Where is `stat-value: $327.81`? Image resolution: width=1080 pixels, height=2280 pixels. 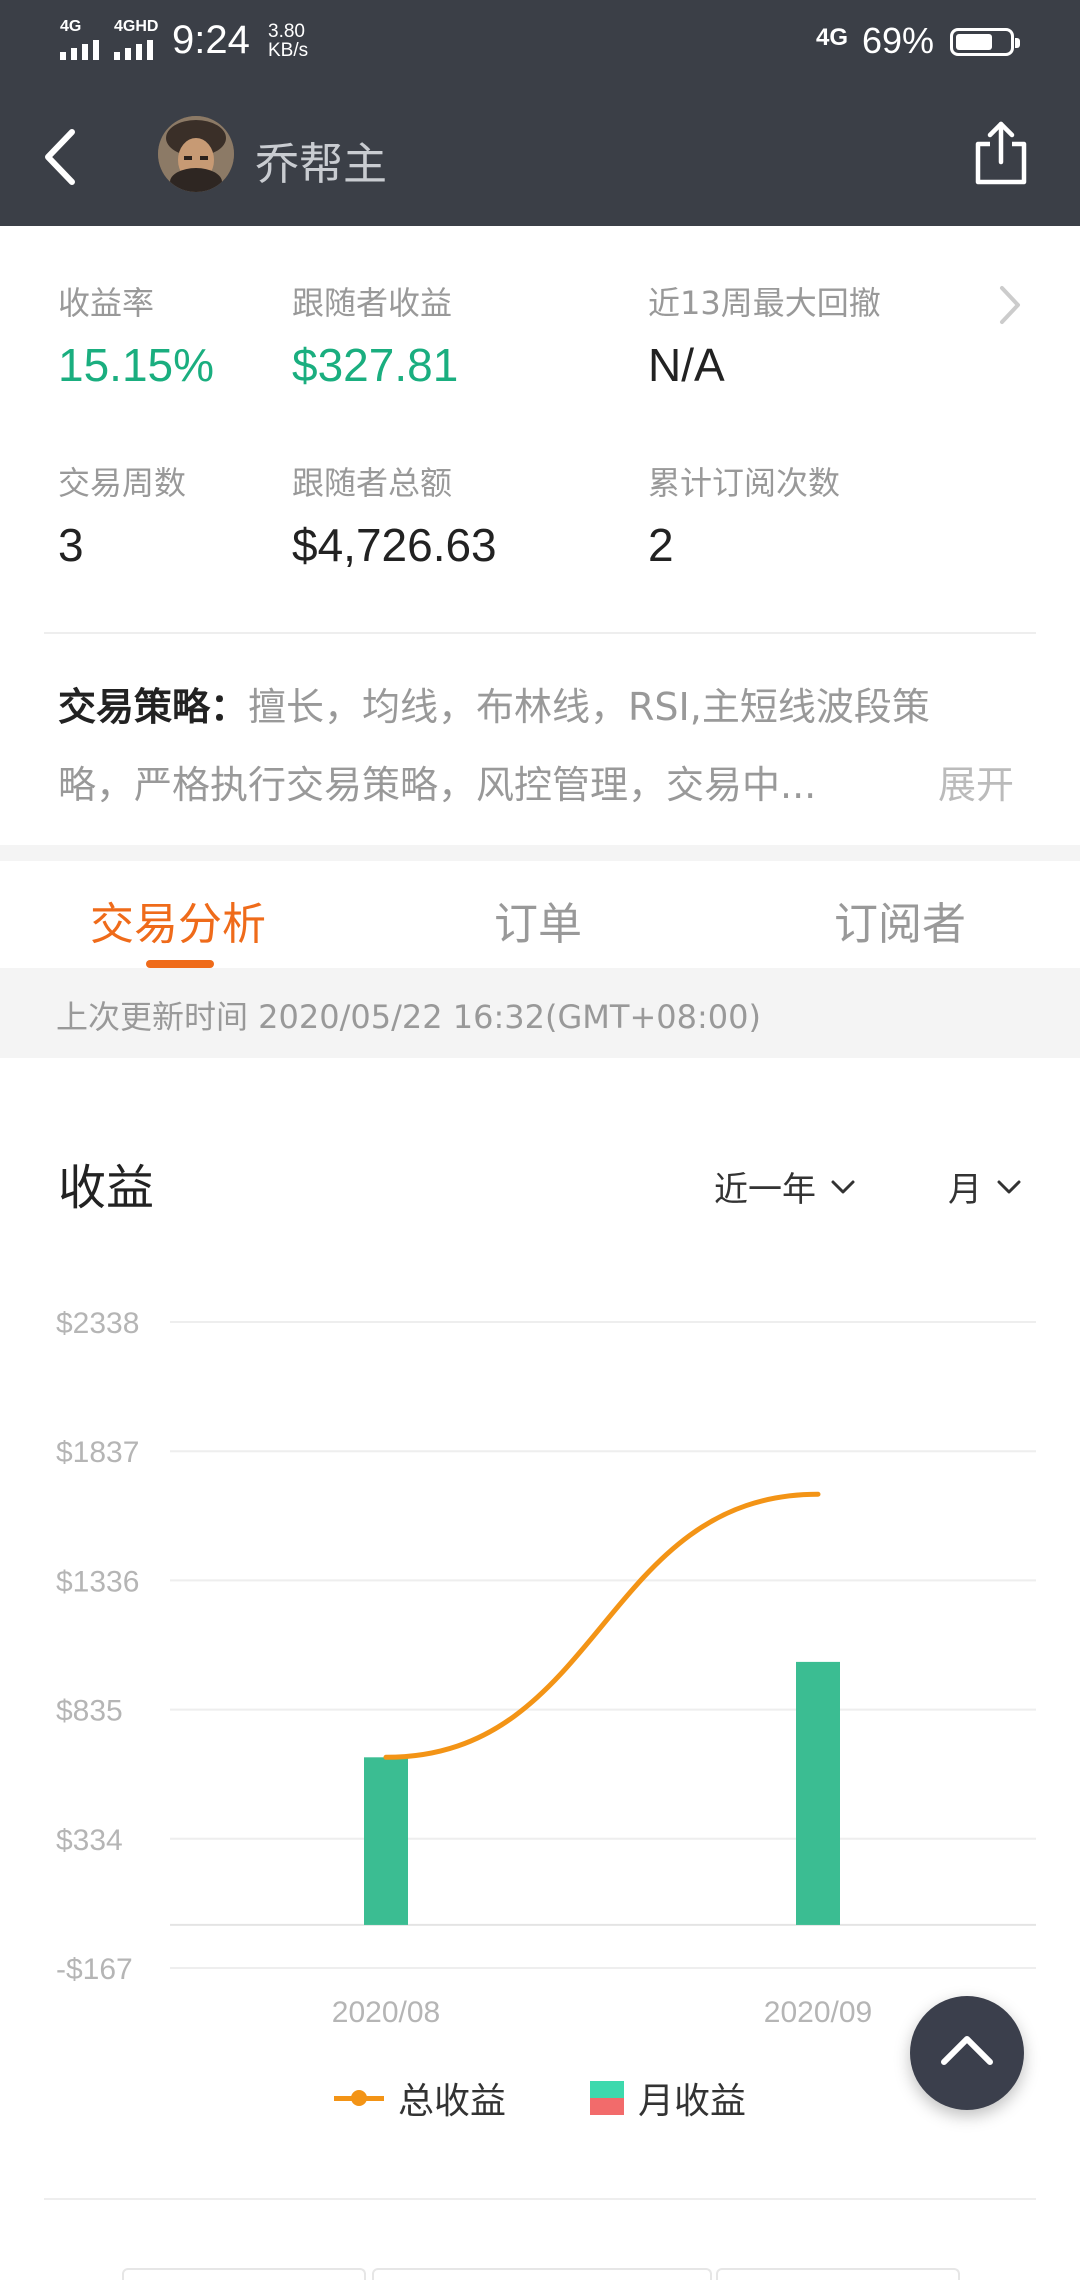 stat-value: $327.81 is located at coordinates (375, 365).